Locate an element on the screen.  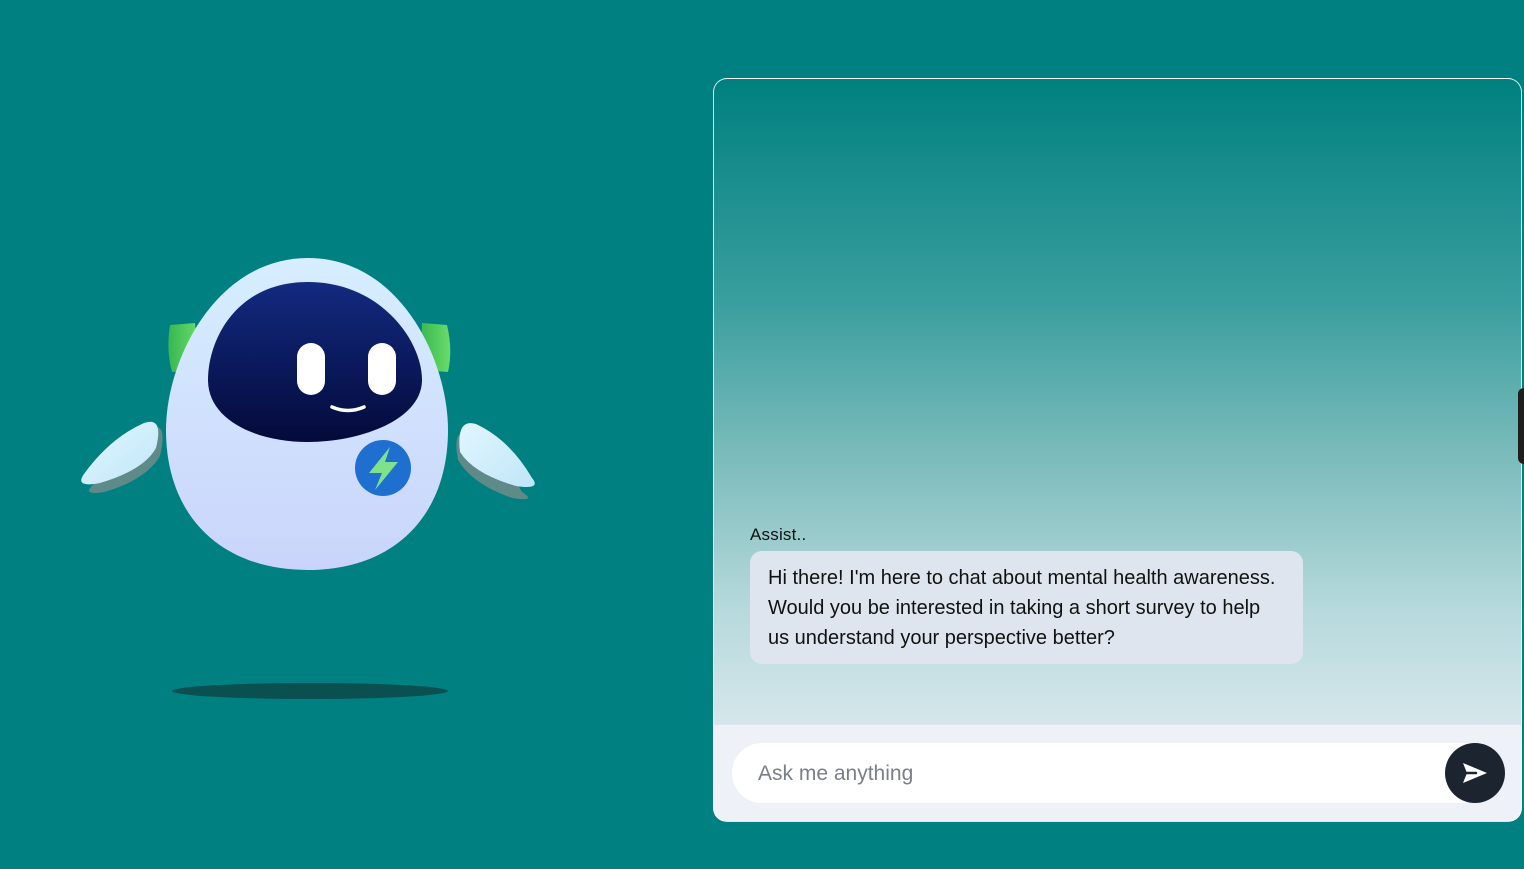
chat-composer is located at coordinates (1117, 772).